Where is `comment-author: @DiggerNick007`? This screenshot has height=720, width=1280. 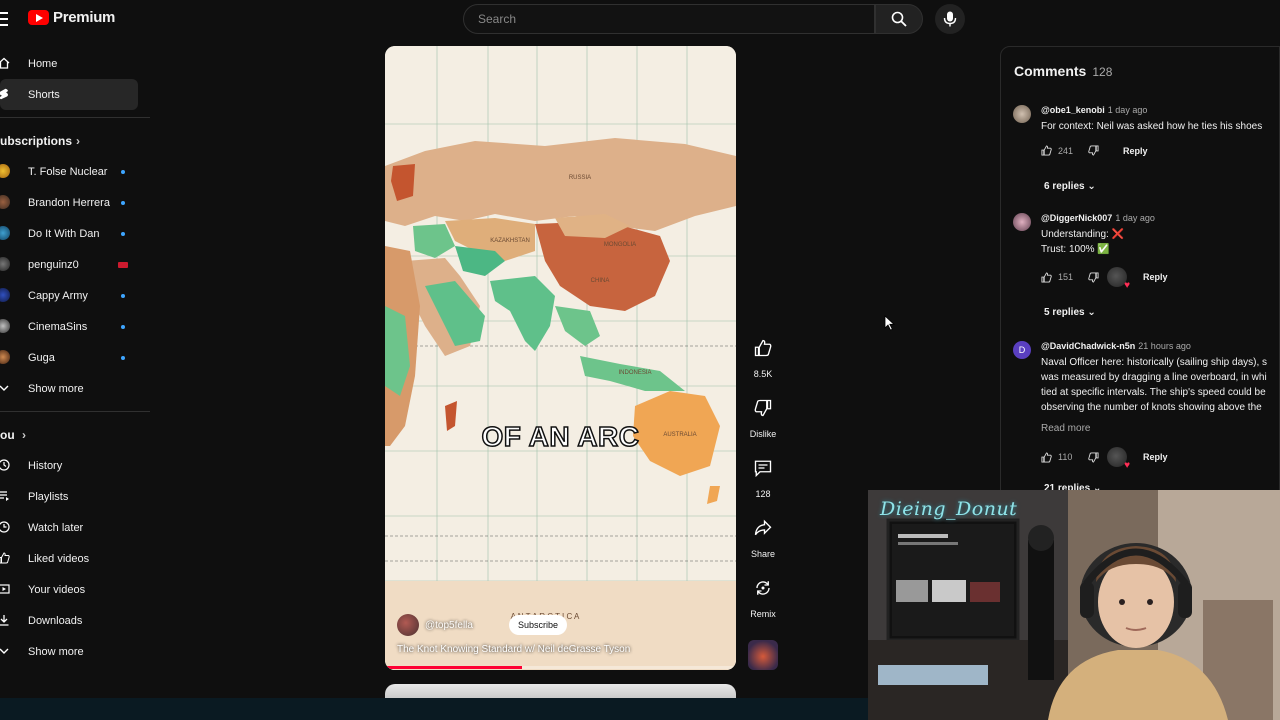
comment-author: @DiggerNick007 is located at coordinates (1076, 218).